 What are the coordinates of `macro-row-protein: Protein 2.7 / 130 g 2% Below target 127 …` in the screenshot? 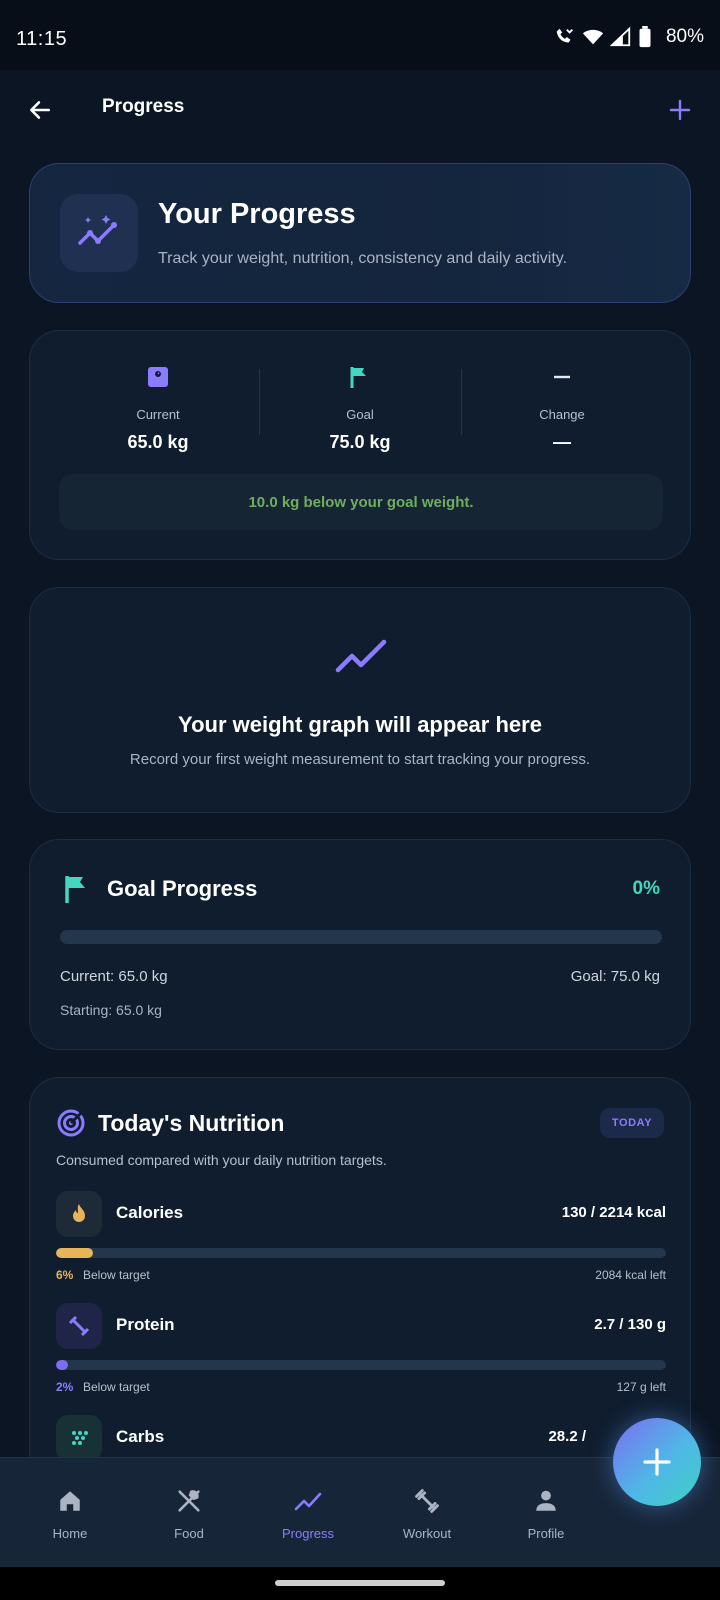 It's located at (361, 1353).